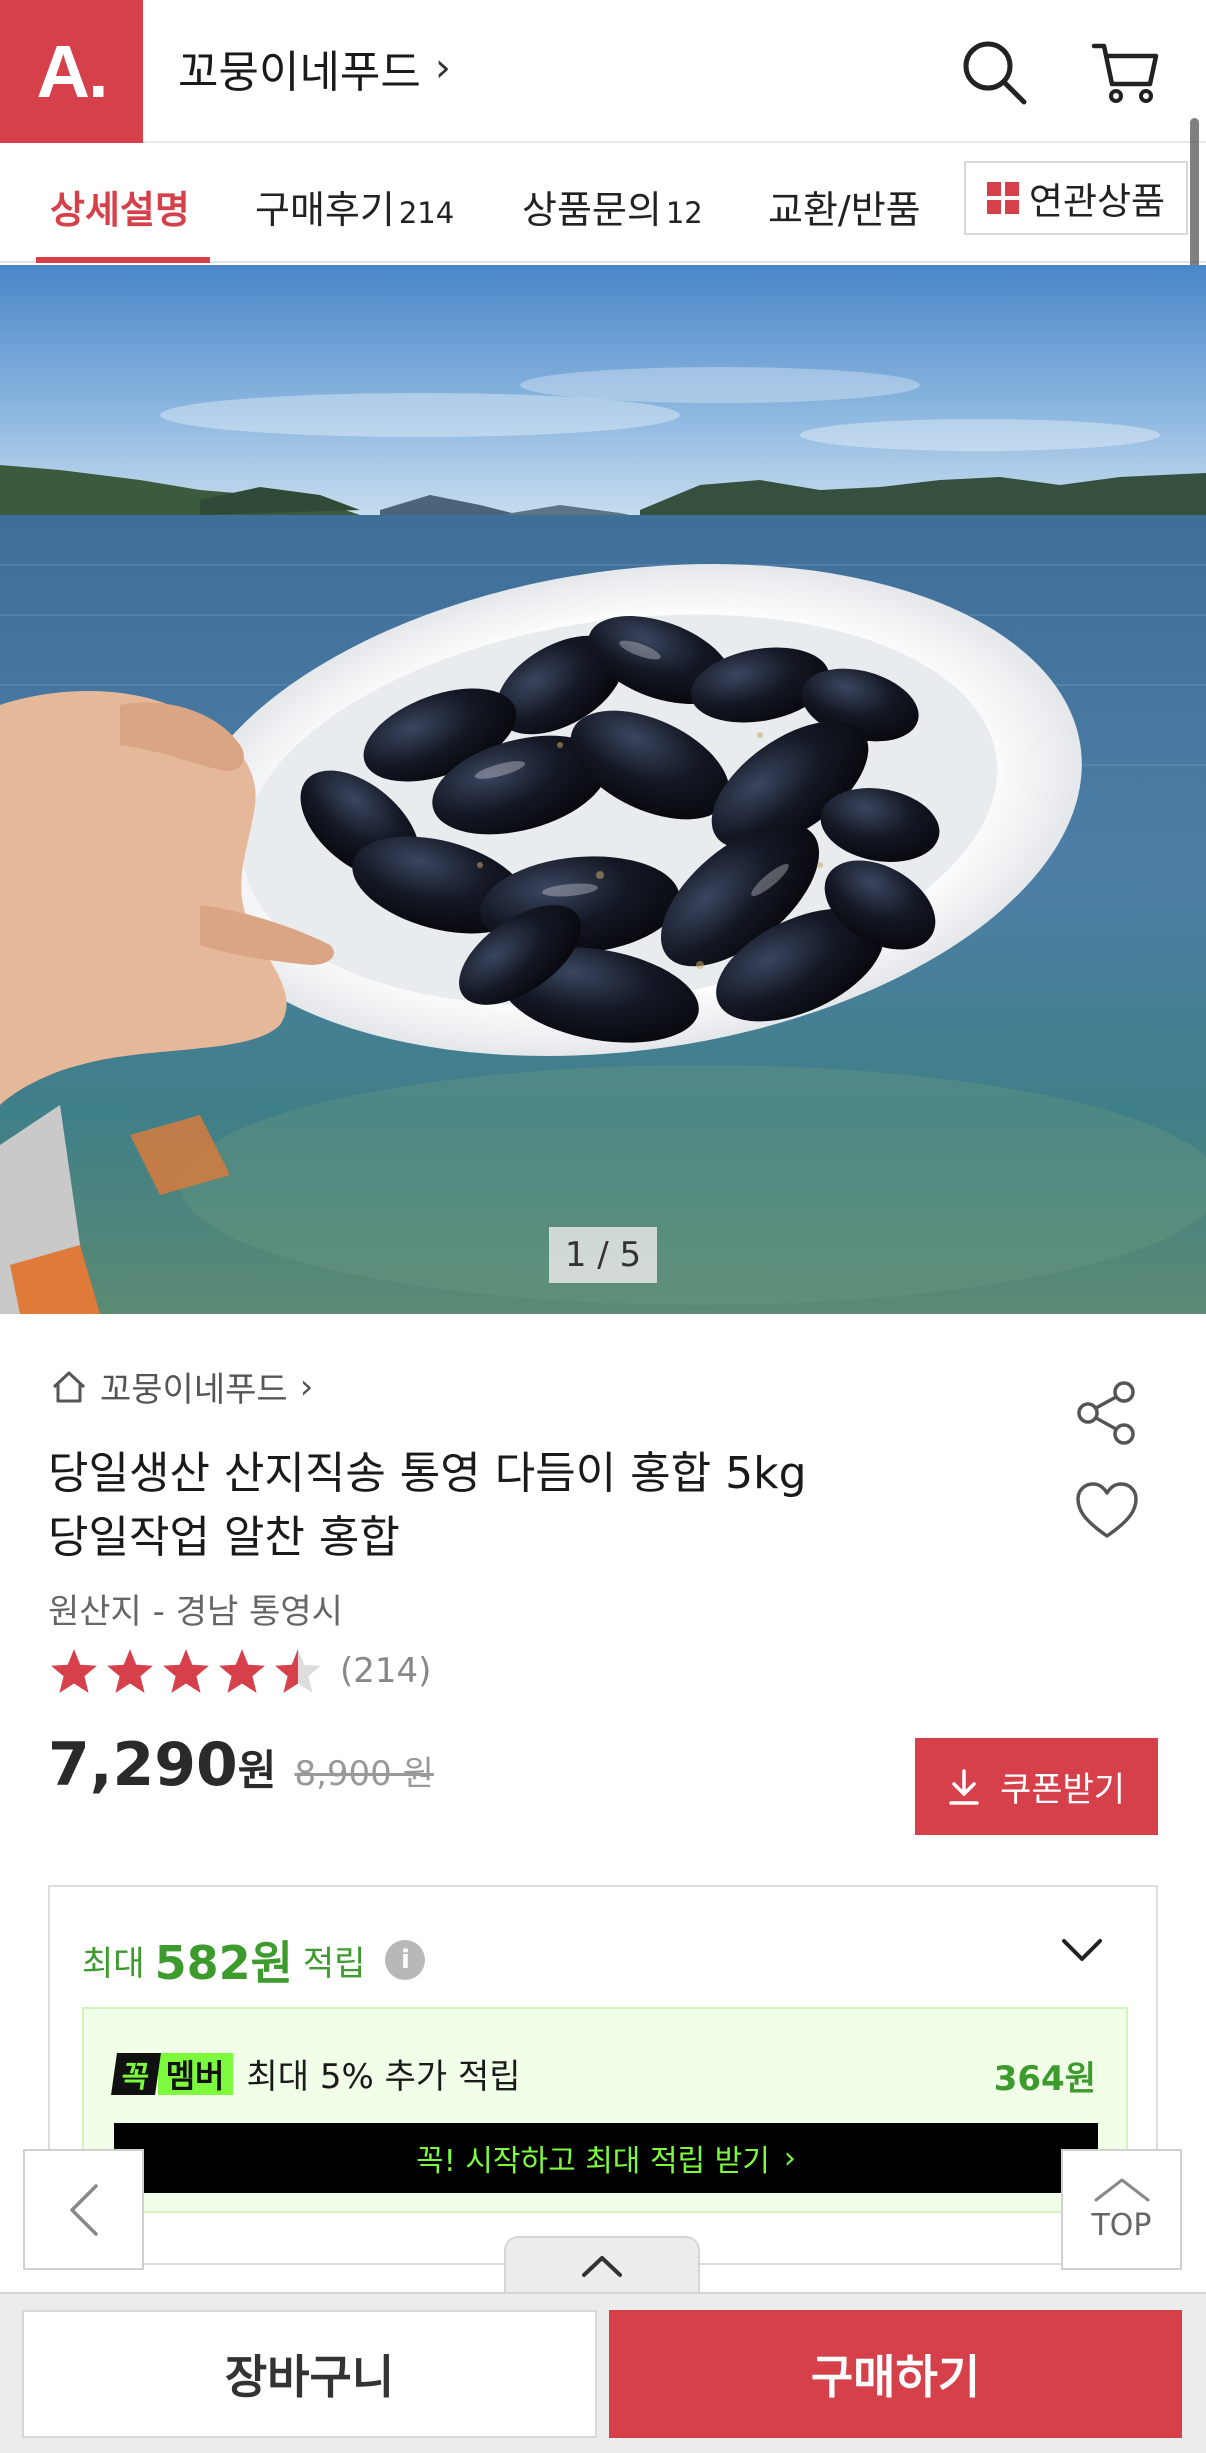 Image resolution: width=1206 pixels, height=2453 pixels. I want to click on heart-icon, so click(1107, 1511).